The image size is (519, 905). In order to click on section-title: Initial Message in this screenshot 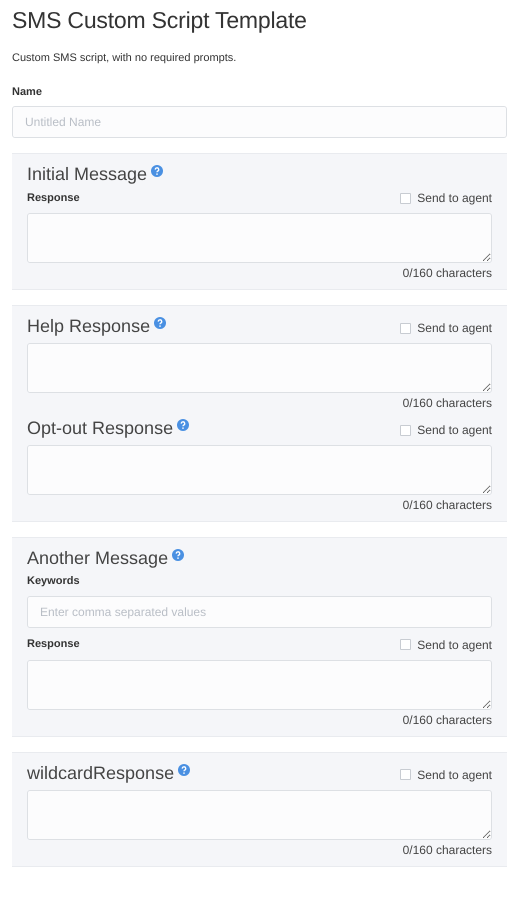, I will do `click(87, 174)`.